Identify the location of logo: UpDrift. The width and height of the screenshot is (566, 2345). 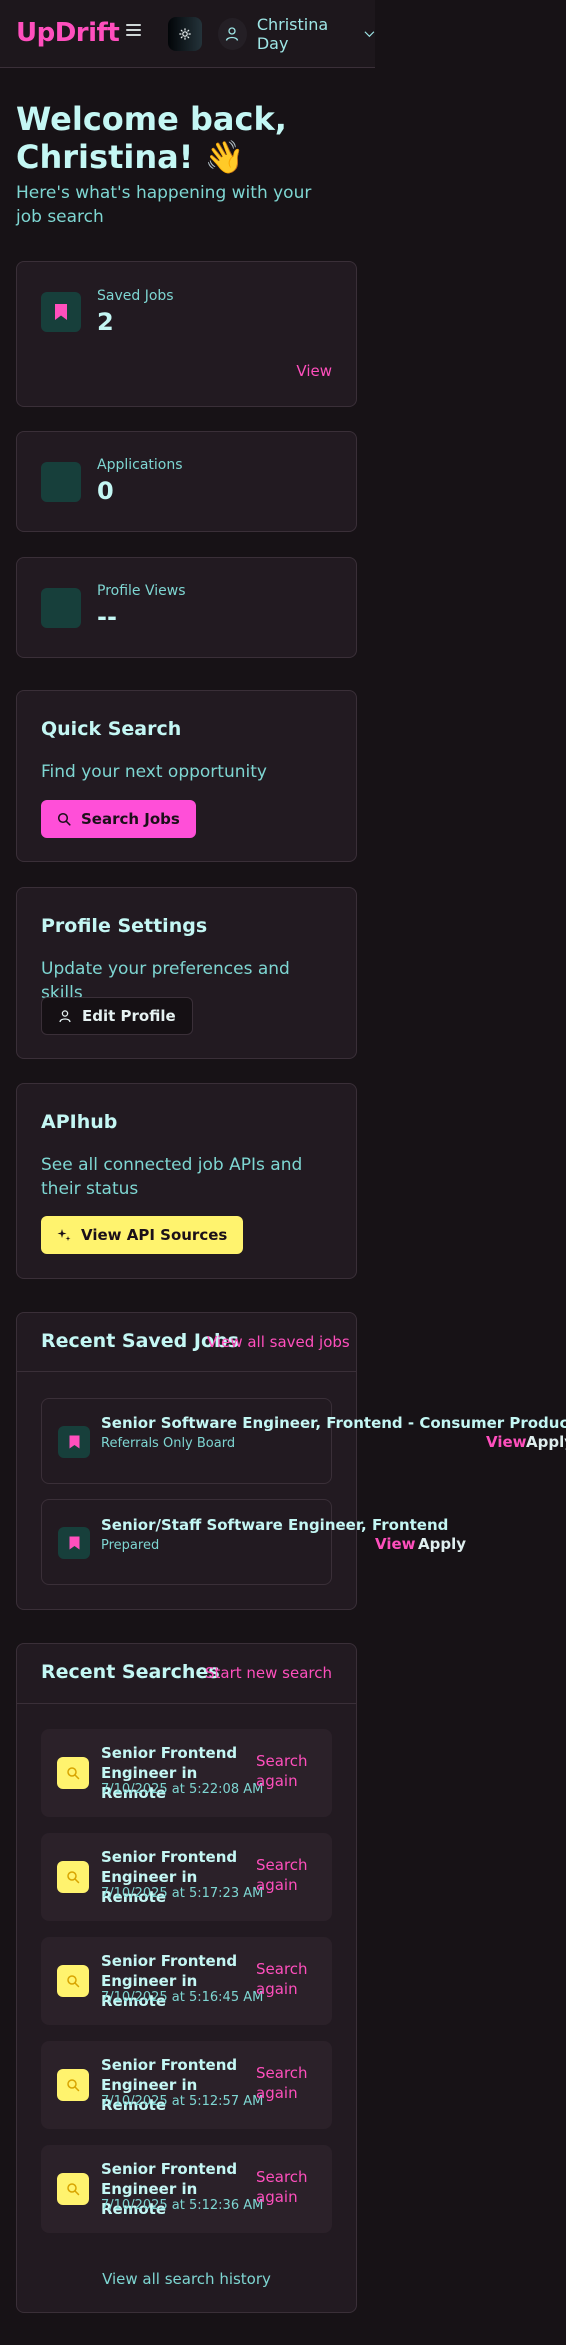
(68, 33).